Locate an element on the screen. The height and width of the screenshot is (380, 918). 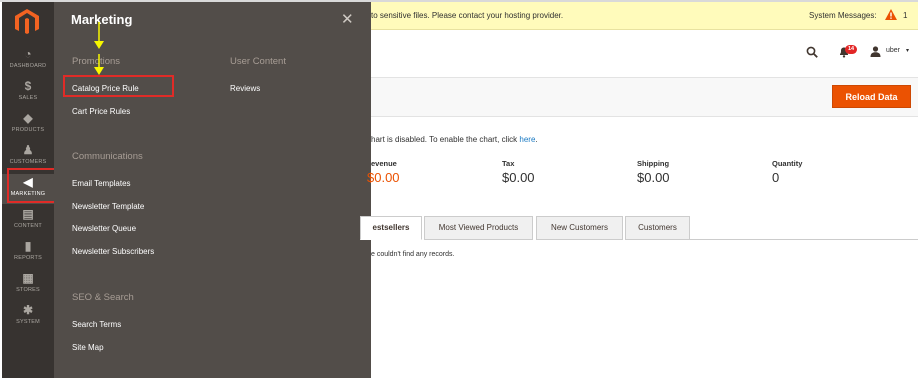
user-menu-name: uber is located at coordinates (893, 50).